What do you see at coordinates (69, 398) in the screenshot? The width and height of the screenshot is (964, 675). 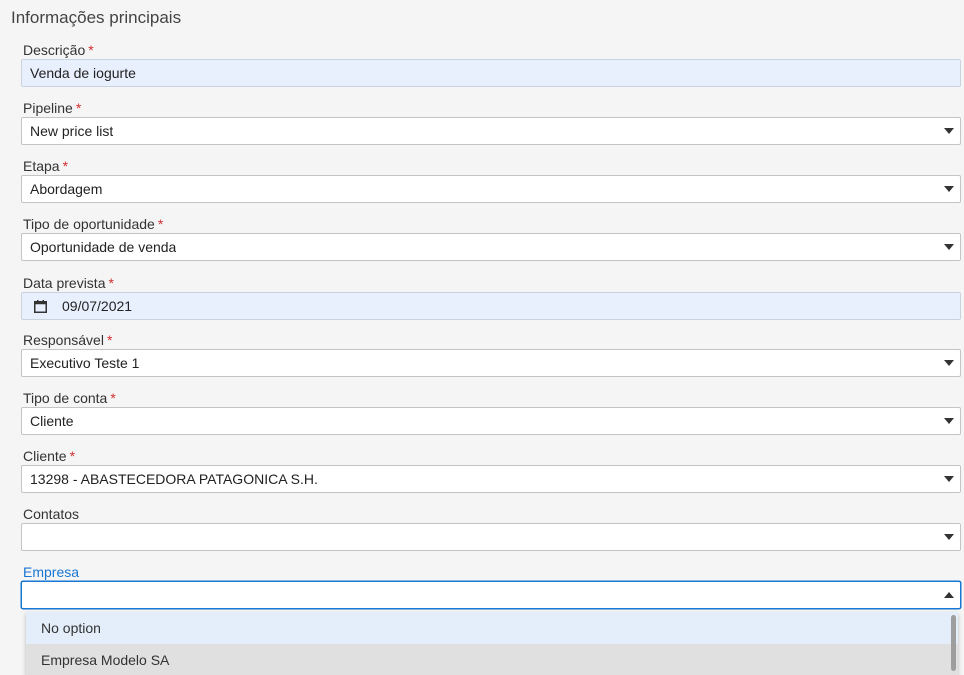 I see `tipo-conta-label: Tipo de conta *` at bounding box center [69, 398].